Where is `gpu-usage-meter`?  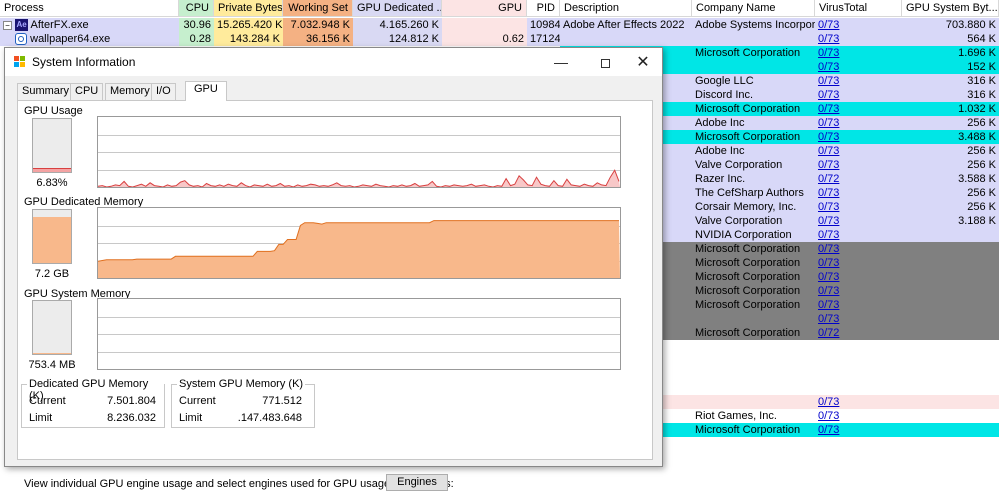 gpu-usage-meter is located at coordinates (52, 145).